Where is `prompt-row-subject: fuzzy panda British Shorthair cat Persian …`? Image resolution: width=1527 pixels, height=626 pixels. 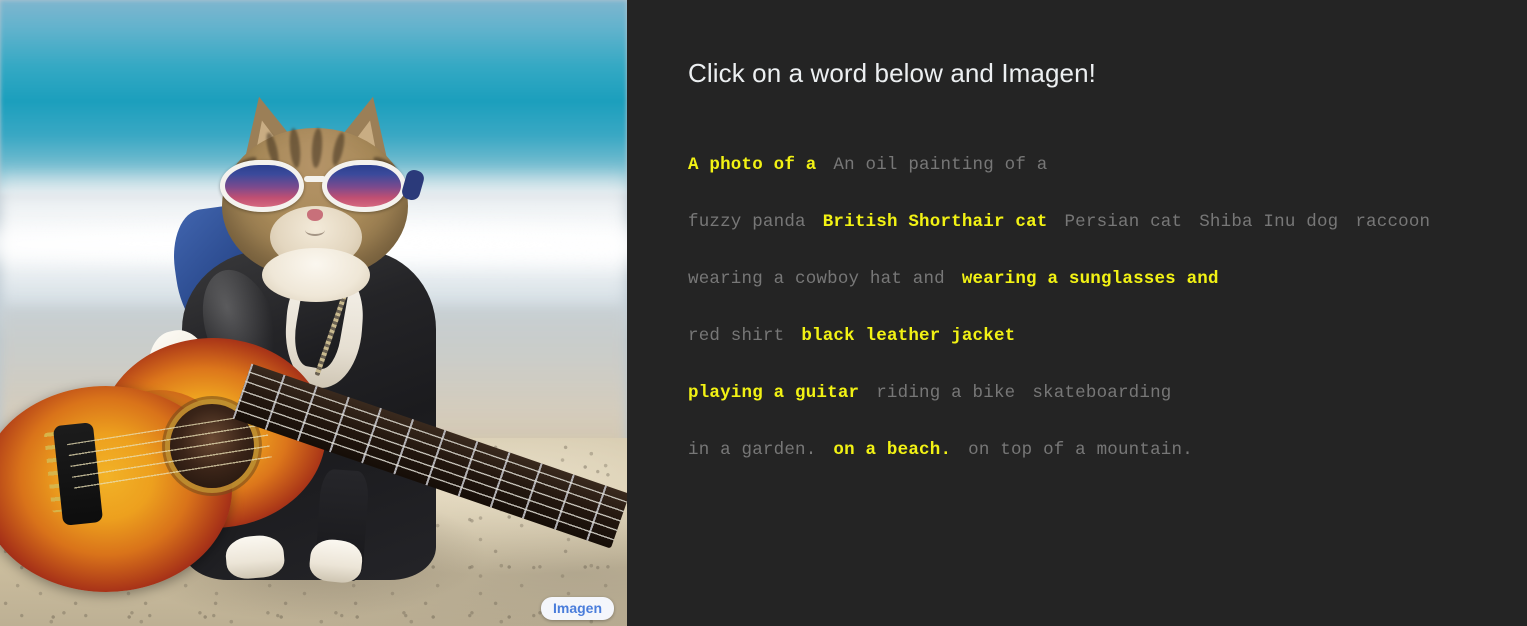
prompt-row-subject: fuzzy panda British Shorthair cat Persian … is located at coordinates (1107, 221).